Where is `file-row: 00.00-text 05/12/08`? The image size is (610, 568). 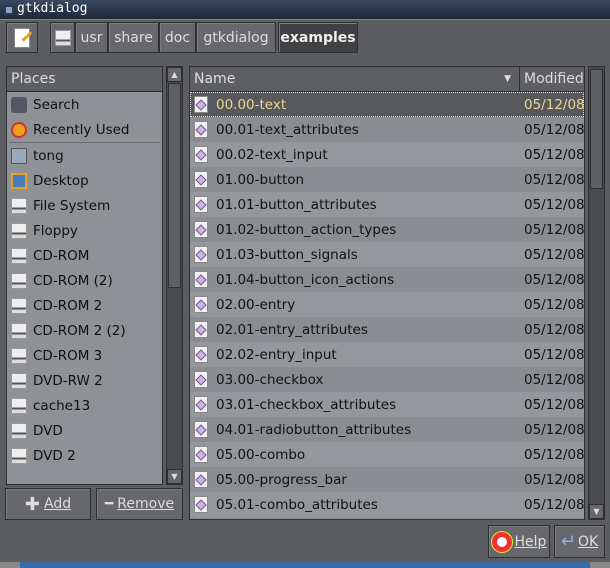
file-row: 00.00-text 05/12/08 is located at coordinates (387, 104).